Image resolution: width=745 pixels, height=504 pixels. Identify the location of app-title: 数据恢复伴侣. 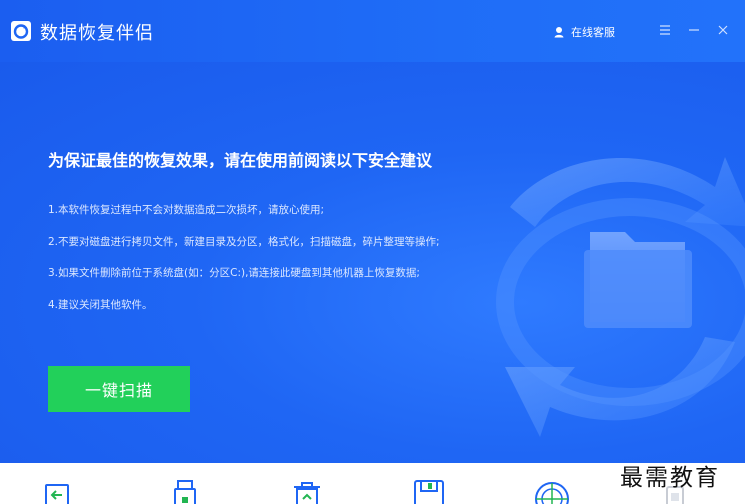
(97, 33).